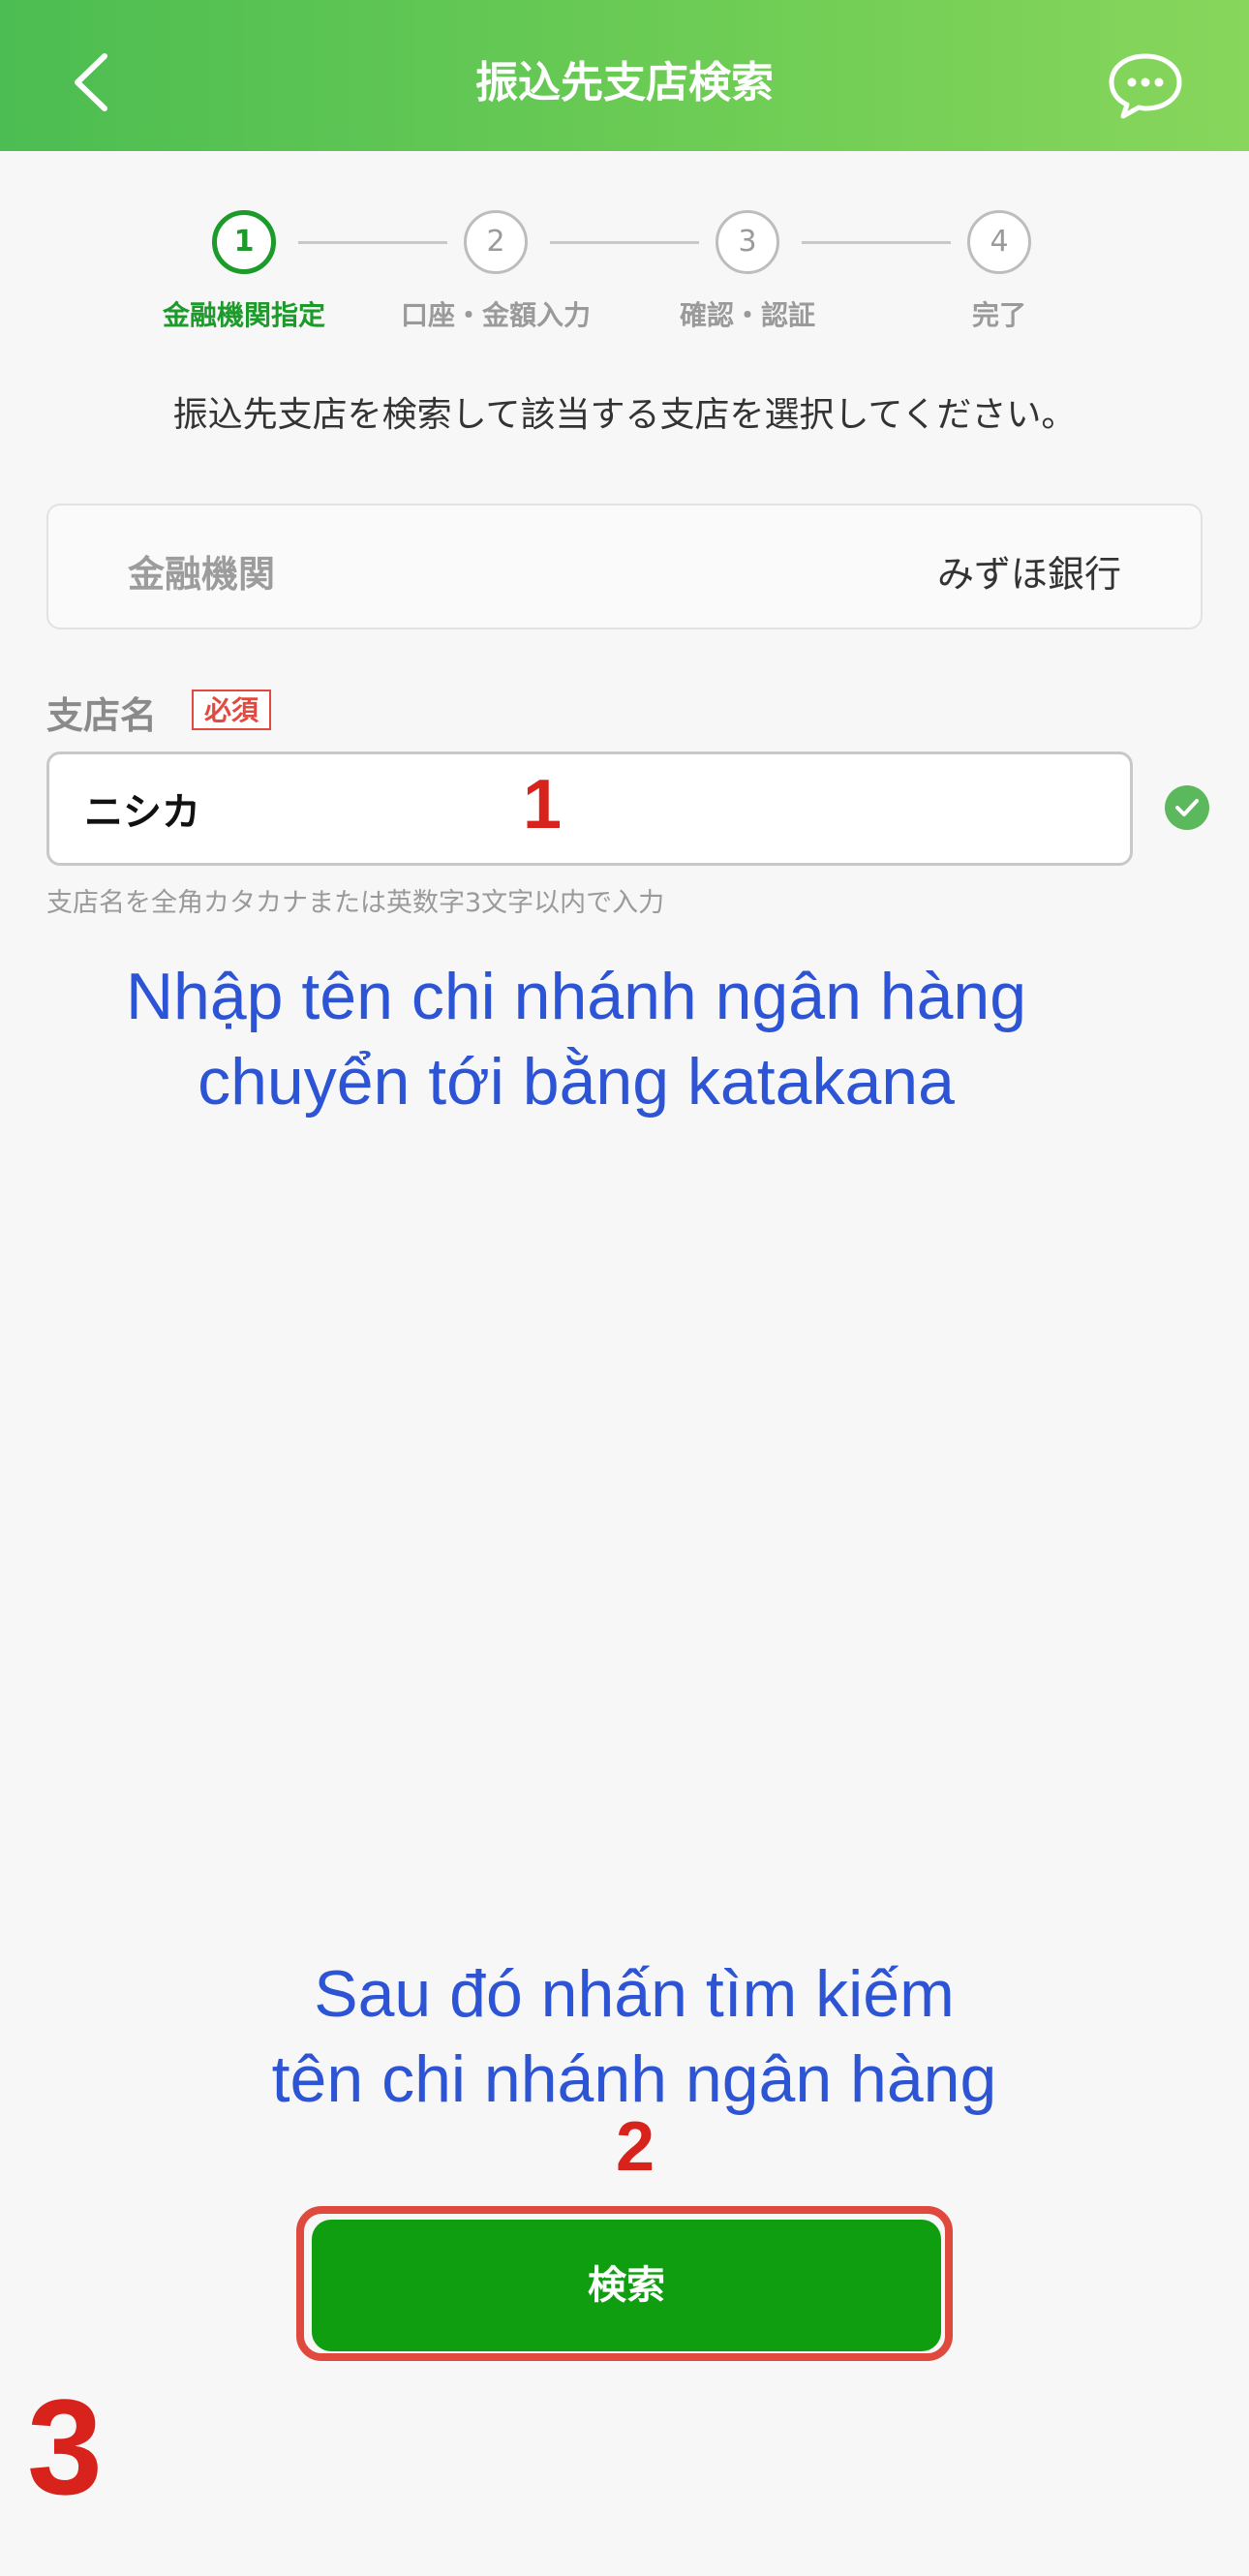  Describe the element at coordinates (576, 996) in the screenshot. I see `annotation-step1-line1: Nhập tên chi nhánh ngân hàng` at that location.